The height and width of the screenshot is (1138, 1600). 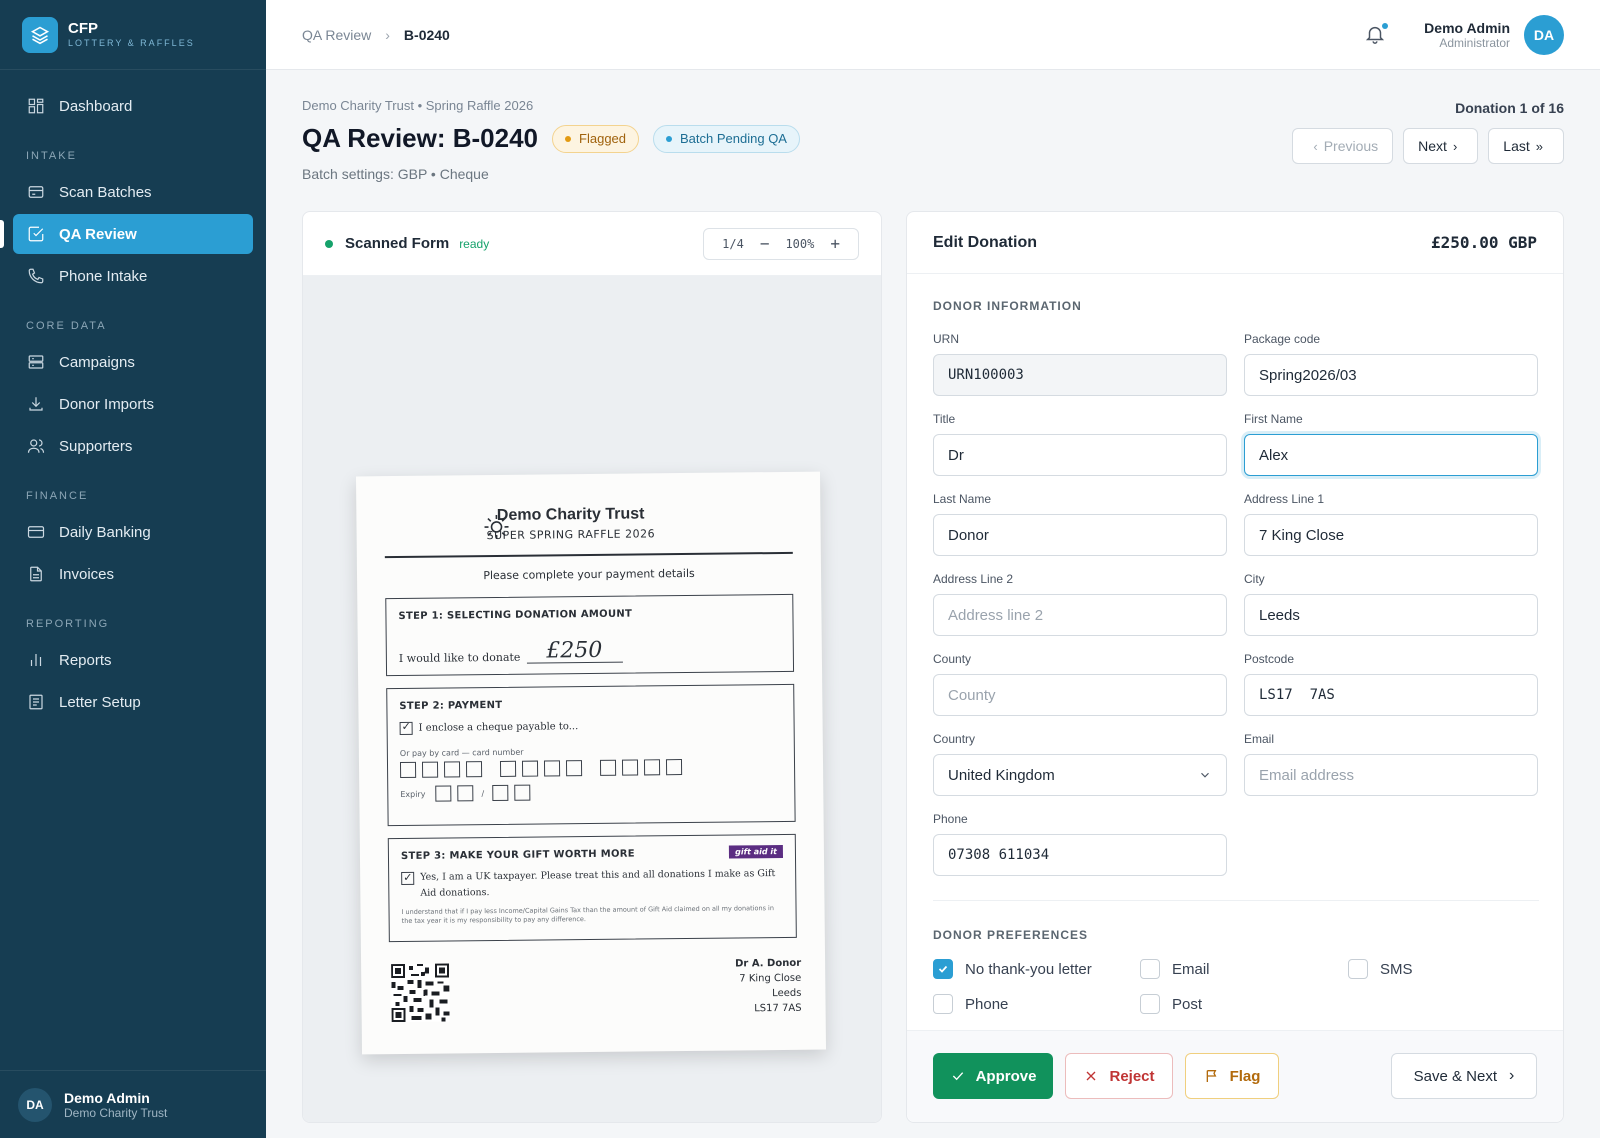 What do you see at coordinates (1391, 695) in the screenshot?
I see `postcode-input` at bounding box center [1391, 695].